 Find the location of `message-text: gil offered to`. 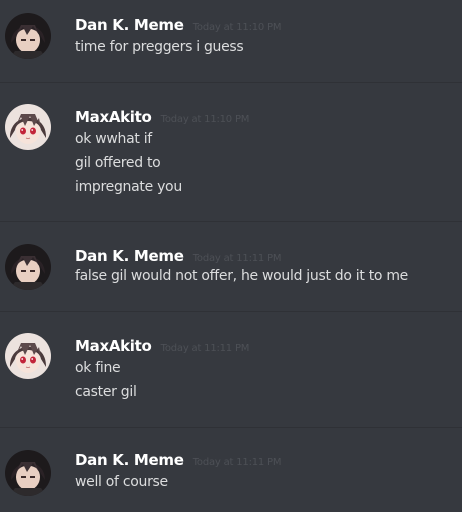

message-text: gil offered to is located at coordinates (118, 163).